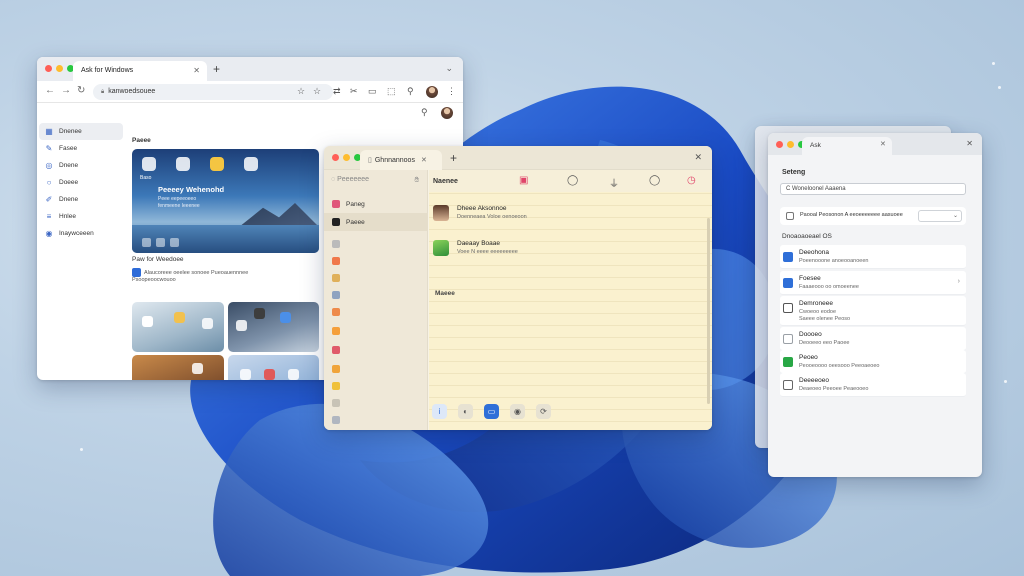  I want to click on sidebar-item-4: ○ Doeee, so click(82, 182).